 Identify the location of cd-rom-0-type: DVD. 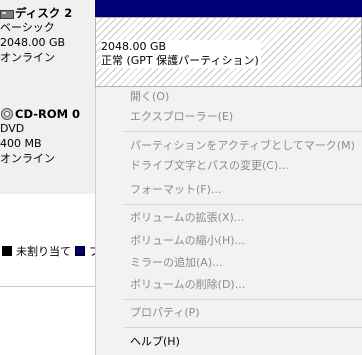
(12, 128).